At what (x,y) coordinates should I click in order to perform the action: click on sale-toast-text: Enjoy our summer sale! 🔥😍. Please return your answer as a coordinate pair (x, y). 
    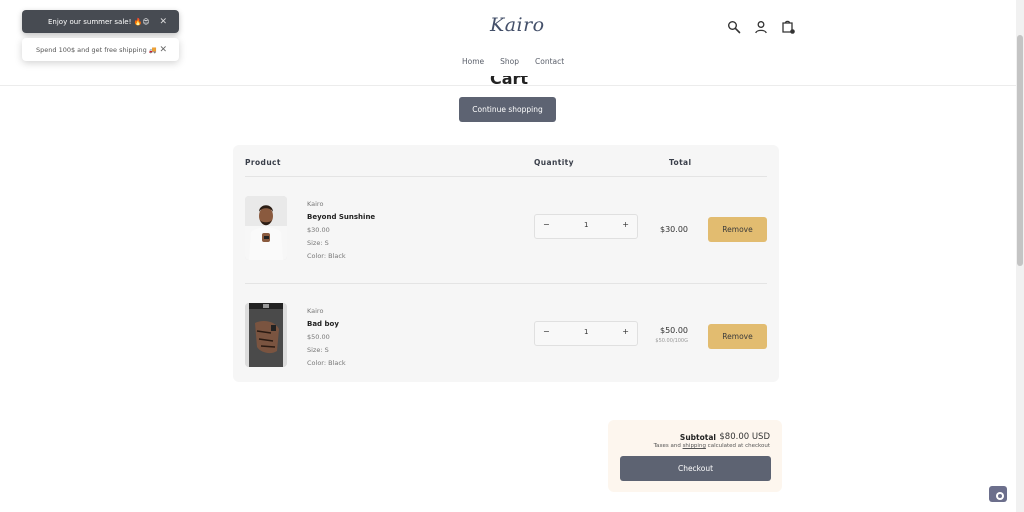
    Looking at the image, I should click on (99, 21).